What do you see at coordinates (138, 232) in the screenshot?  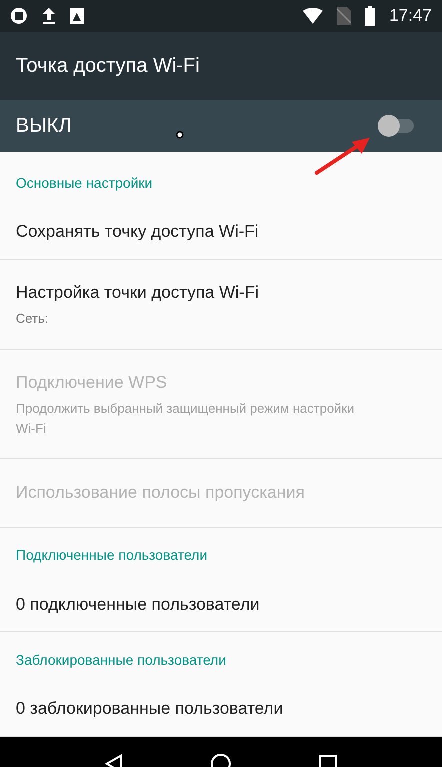 I see `item-title: Сохранять точку доступа Wi-Fi` at bounding box center [138, 232].